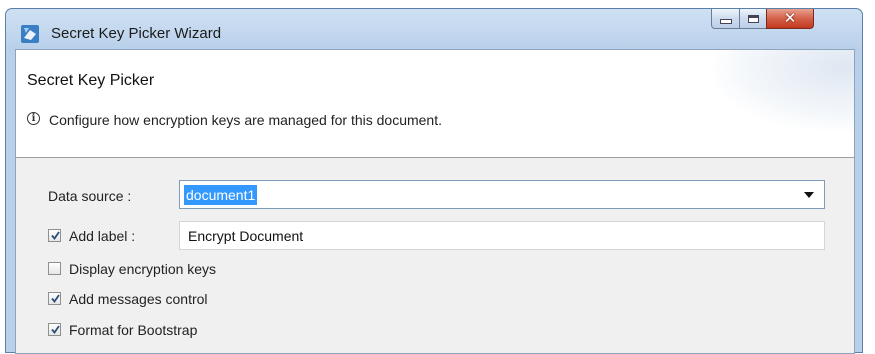 The width and height of the screenshot is (875, 354). Describe the element at coordinates (33, 118) in the screenshot. I see `info-icon: i` at that location.